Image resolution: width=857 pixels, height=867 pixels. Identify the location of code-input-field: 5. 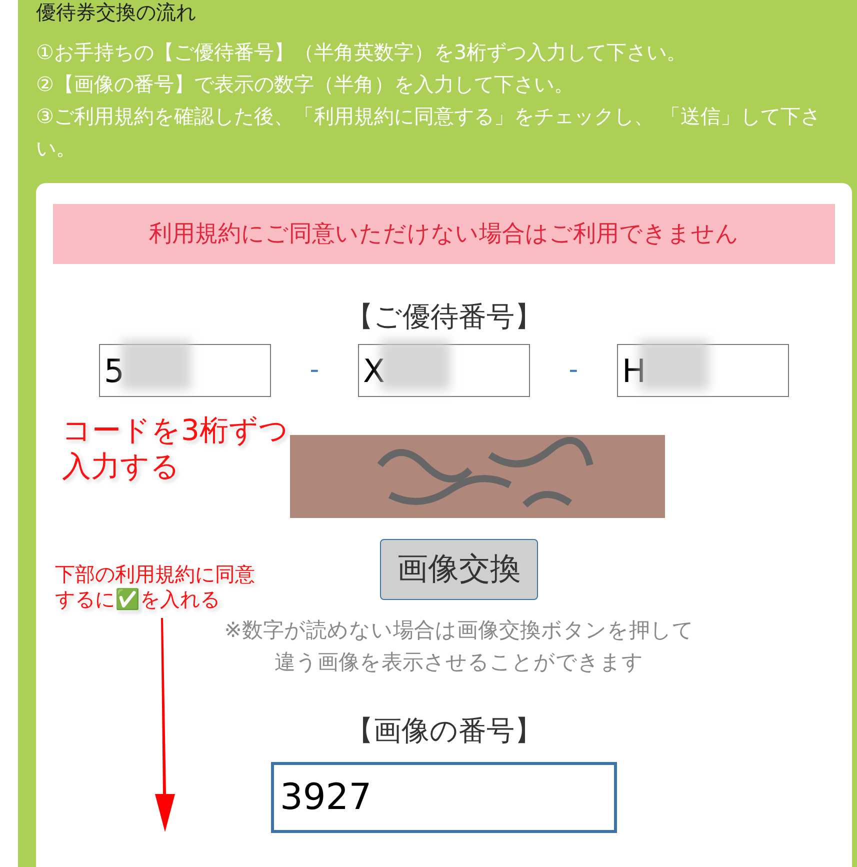
(185, 370).